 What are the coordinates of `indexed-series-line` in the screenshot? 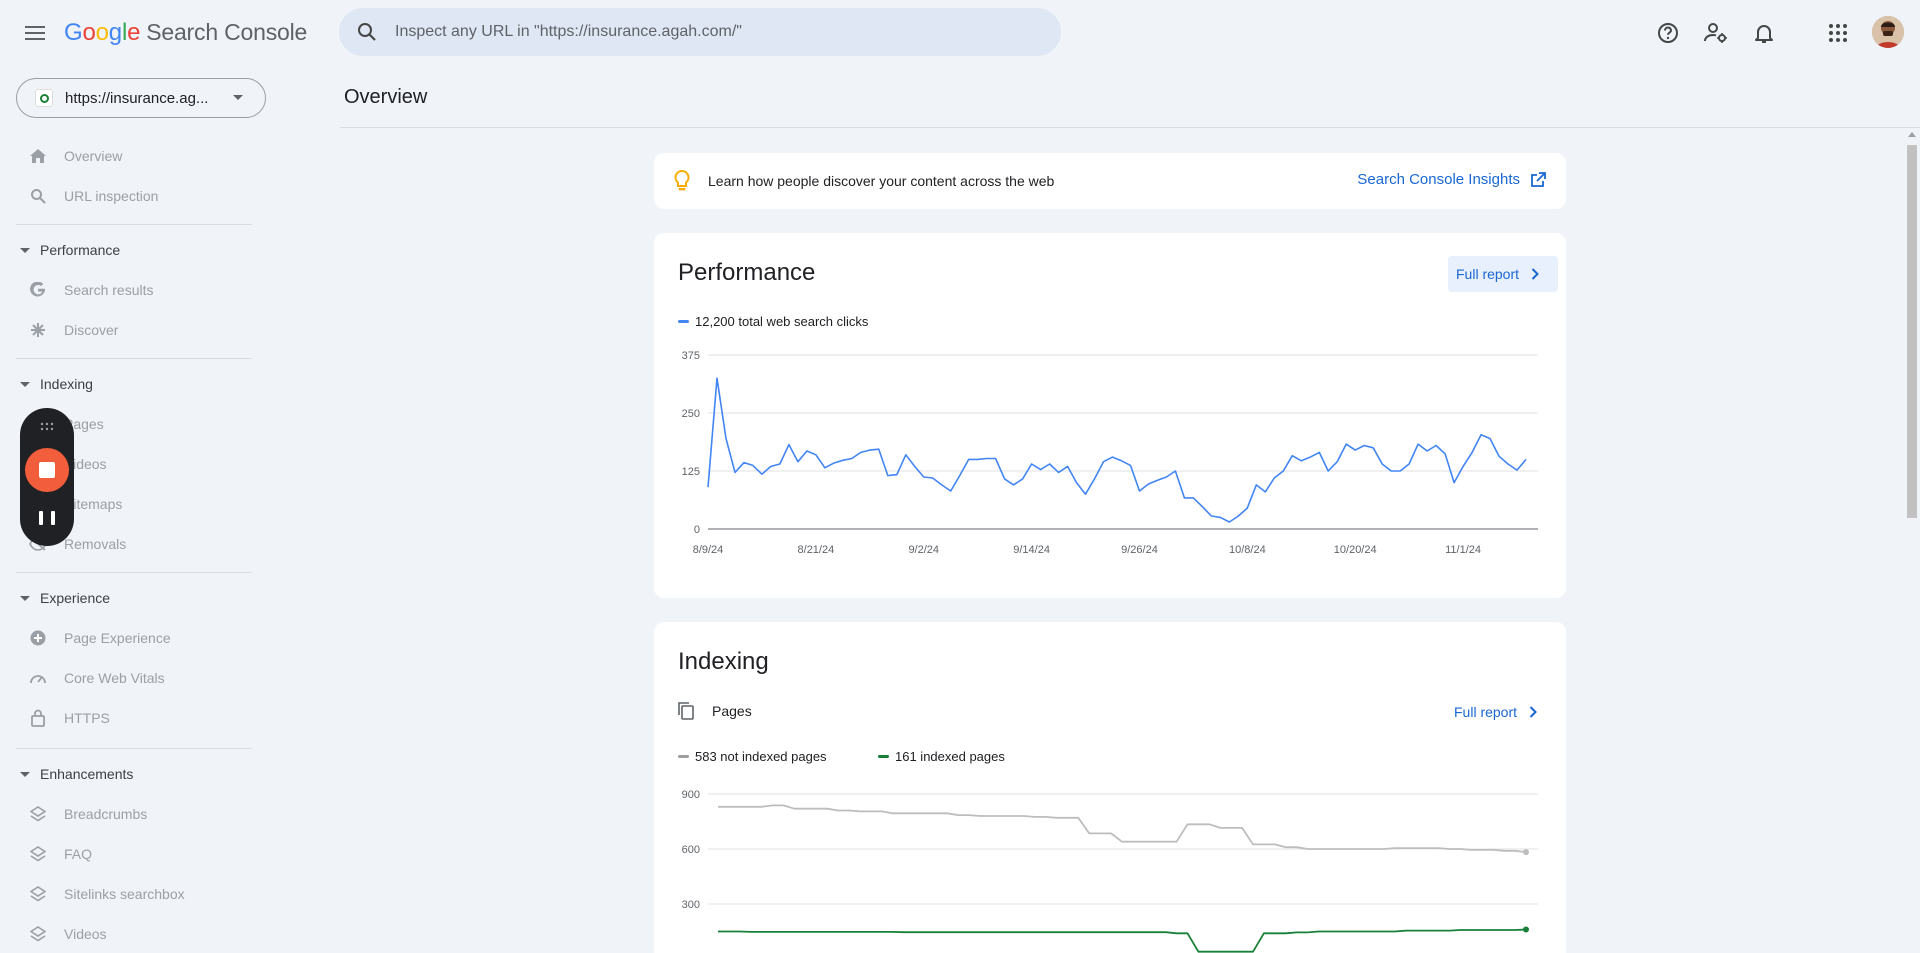 It's located at (1122, 940).